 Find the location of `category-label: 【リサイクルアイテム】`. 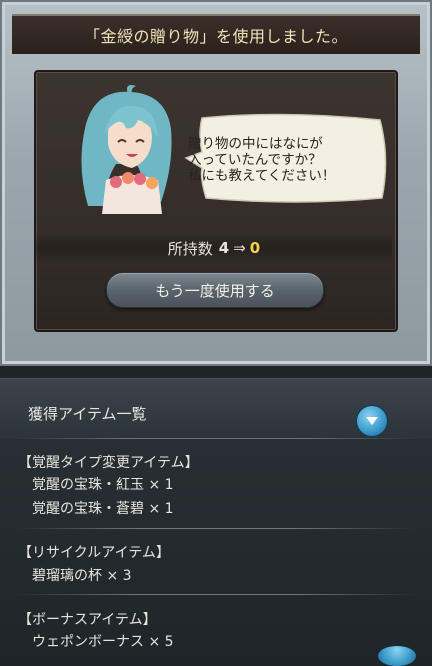

category-label: 【リサイクルアイテム】 is located at coordinates (94, 553).